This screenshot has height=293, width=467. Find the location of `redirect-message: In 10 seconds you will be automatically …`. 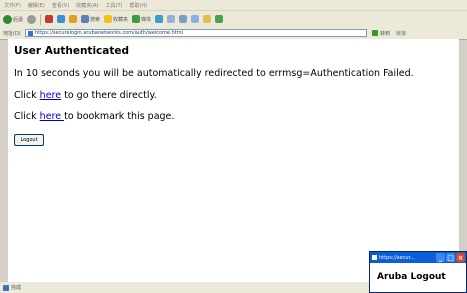

redirect-message: In 10 seconds you will be automatically … is located at coordinates (214, 73).